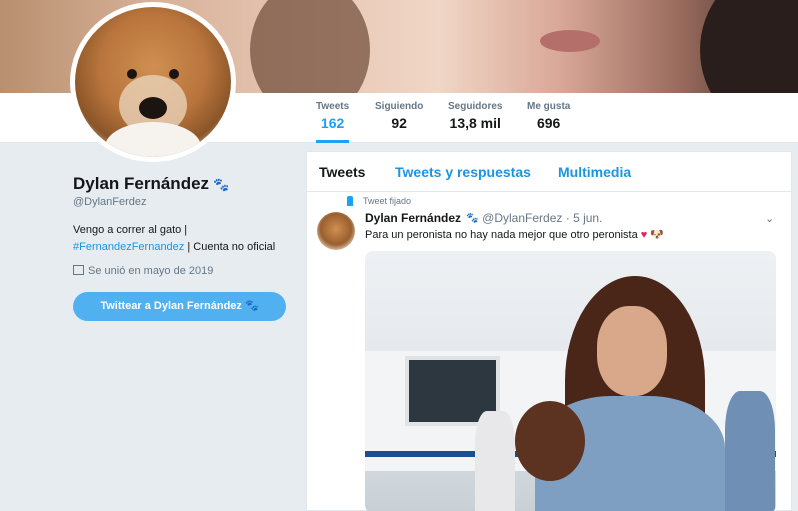  I want to click on profile-name: Dylan Fernández 🐾, so click(151, 184).